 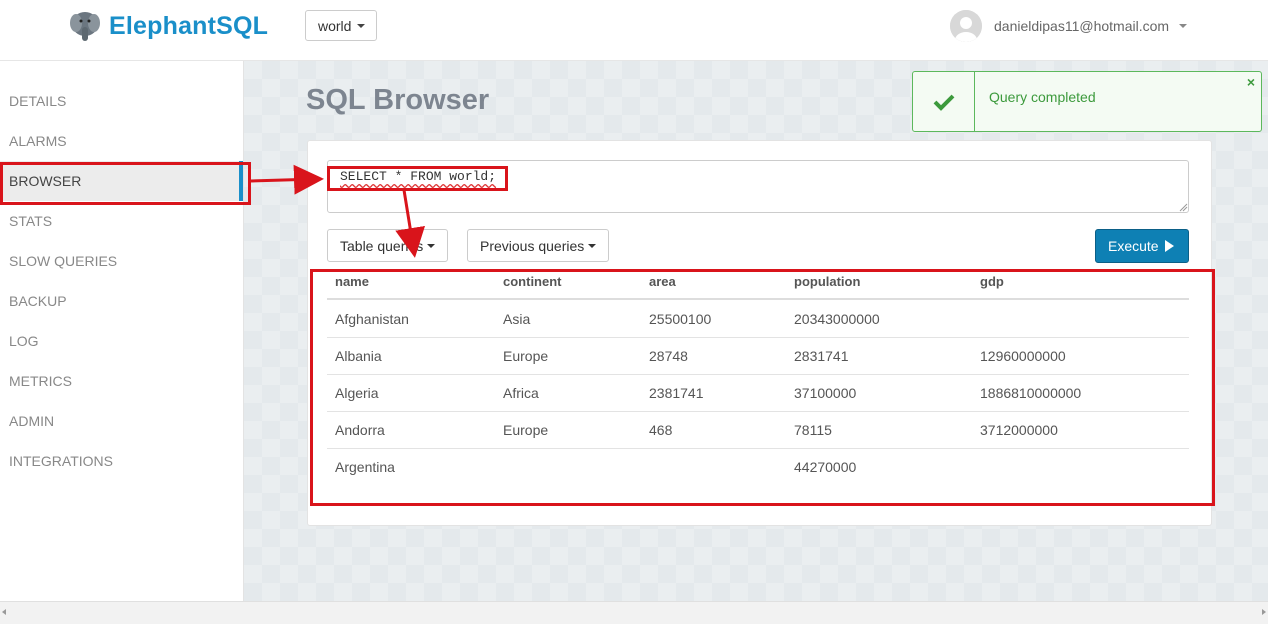 What do you see at coordinates (410, 223) in the screenshot?
I see `arrow-to-results` at bounding box center [410, 223].